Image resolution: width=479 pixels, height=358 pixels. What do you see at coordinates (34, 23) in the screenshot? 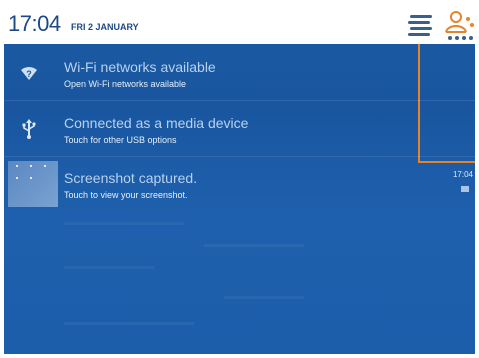
I see `clock: 17:04` at bounding box center [34, 23].